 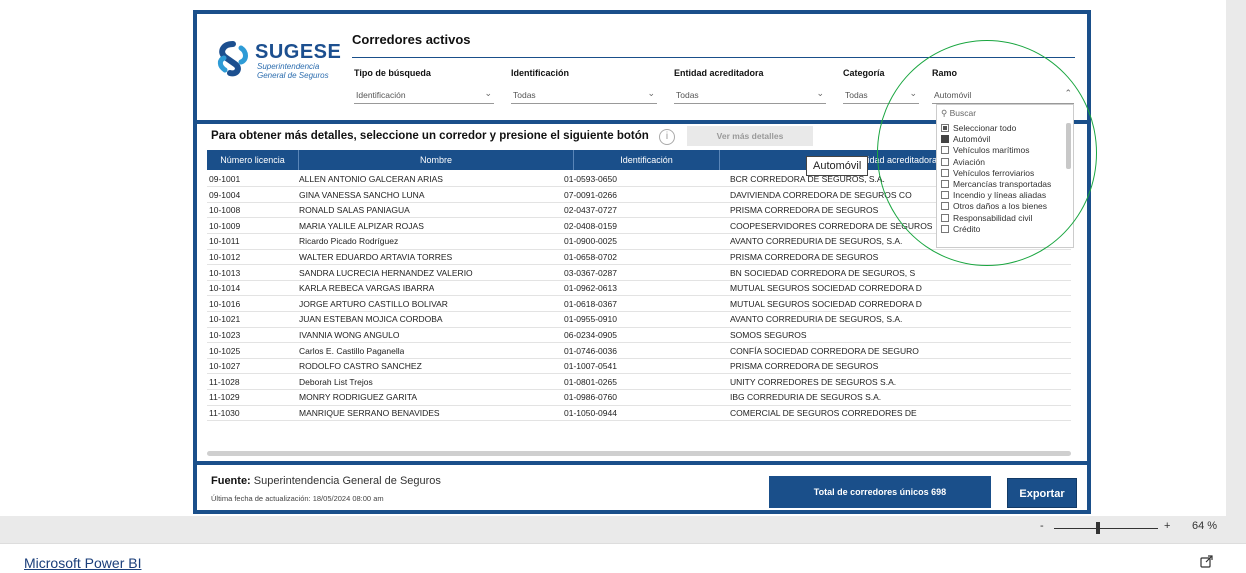 I want to click on dropdown-item: Seleccionar todo, so click(x=978, y=128).